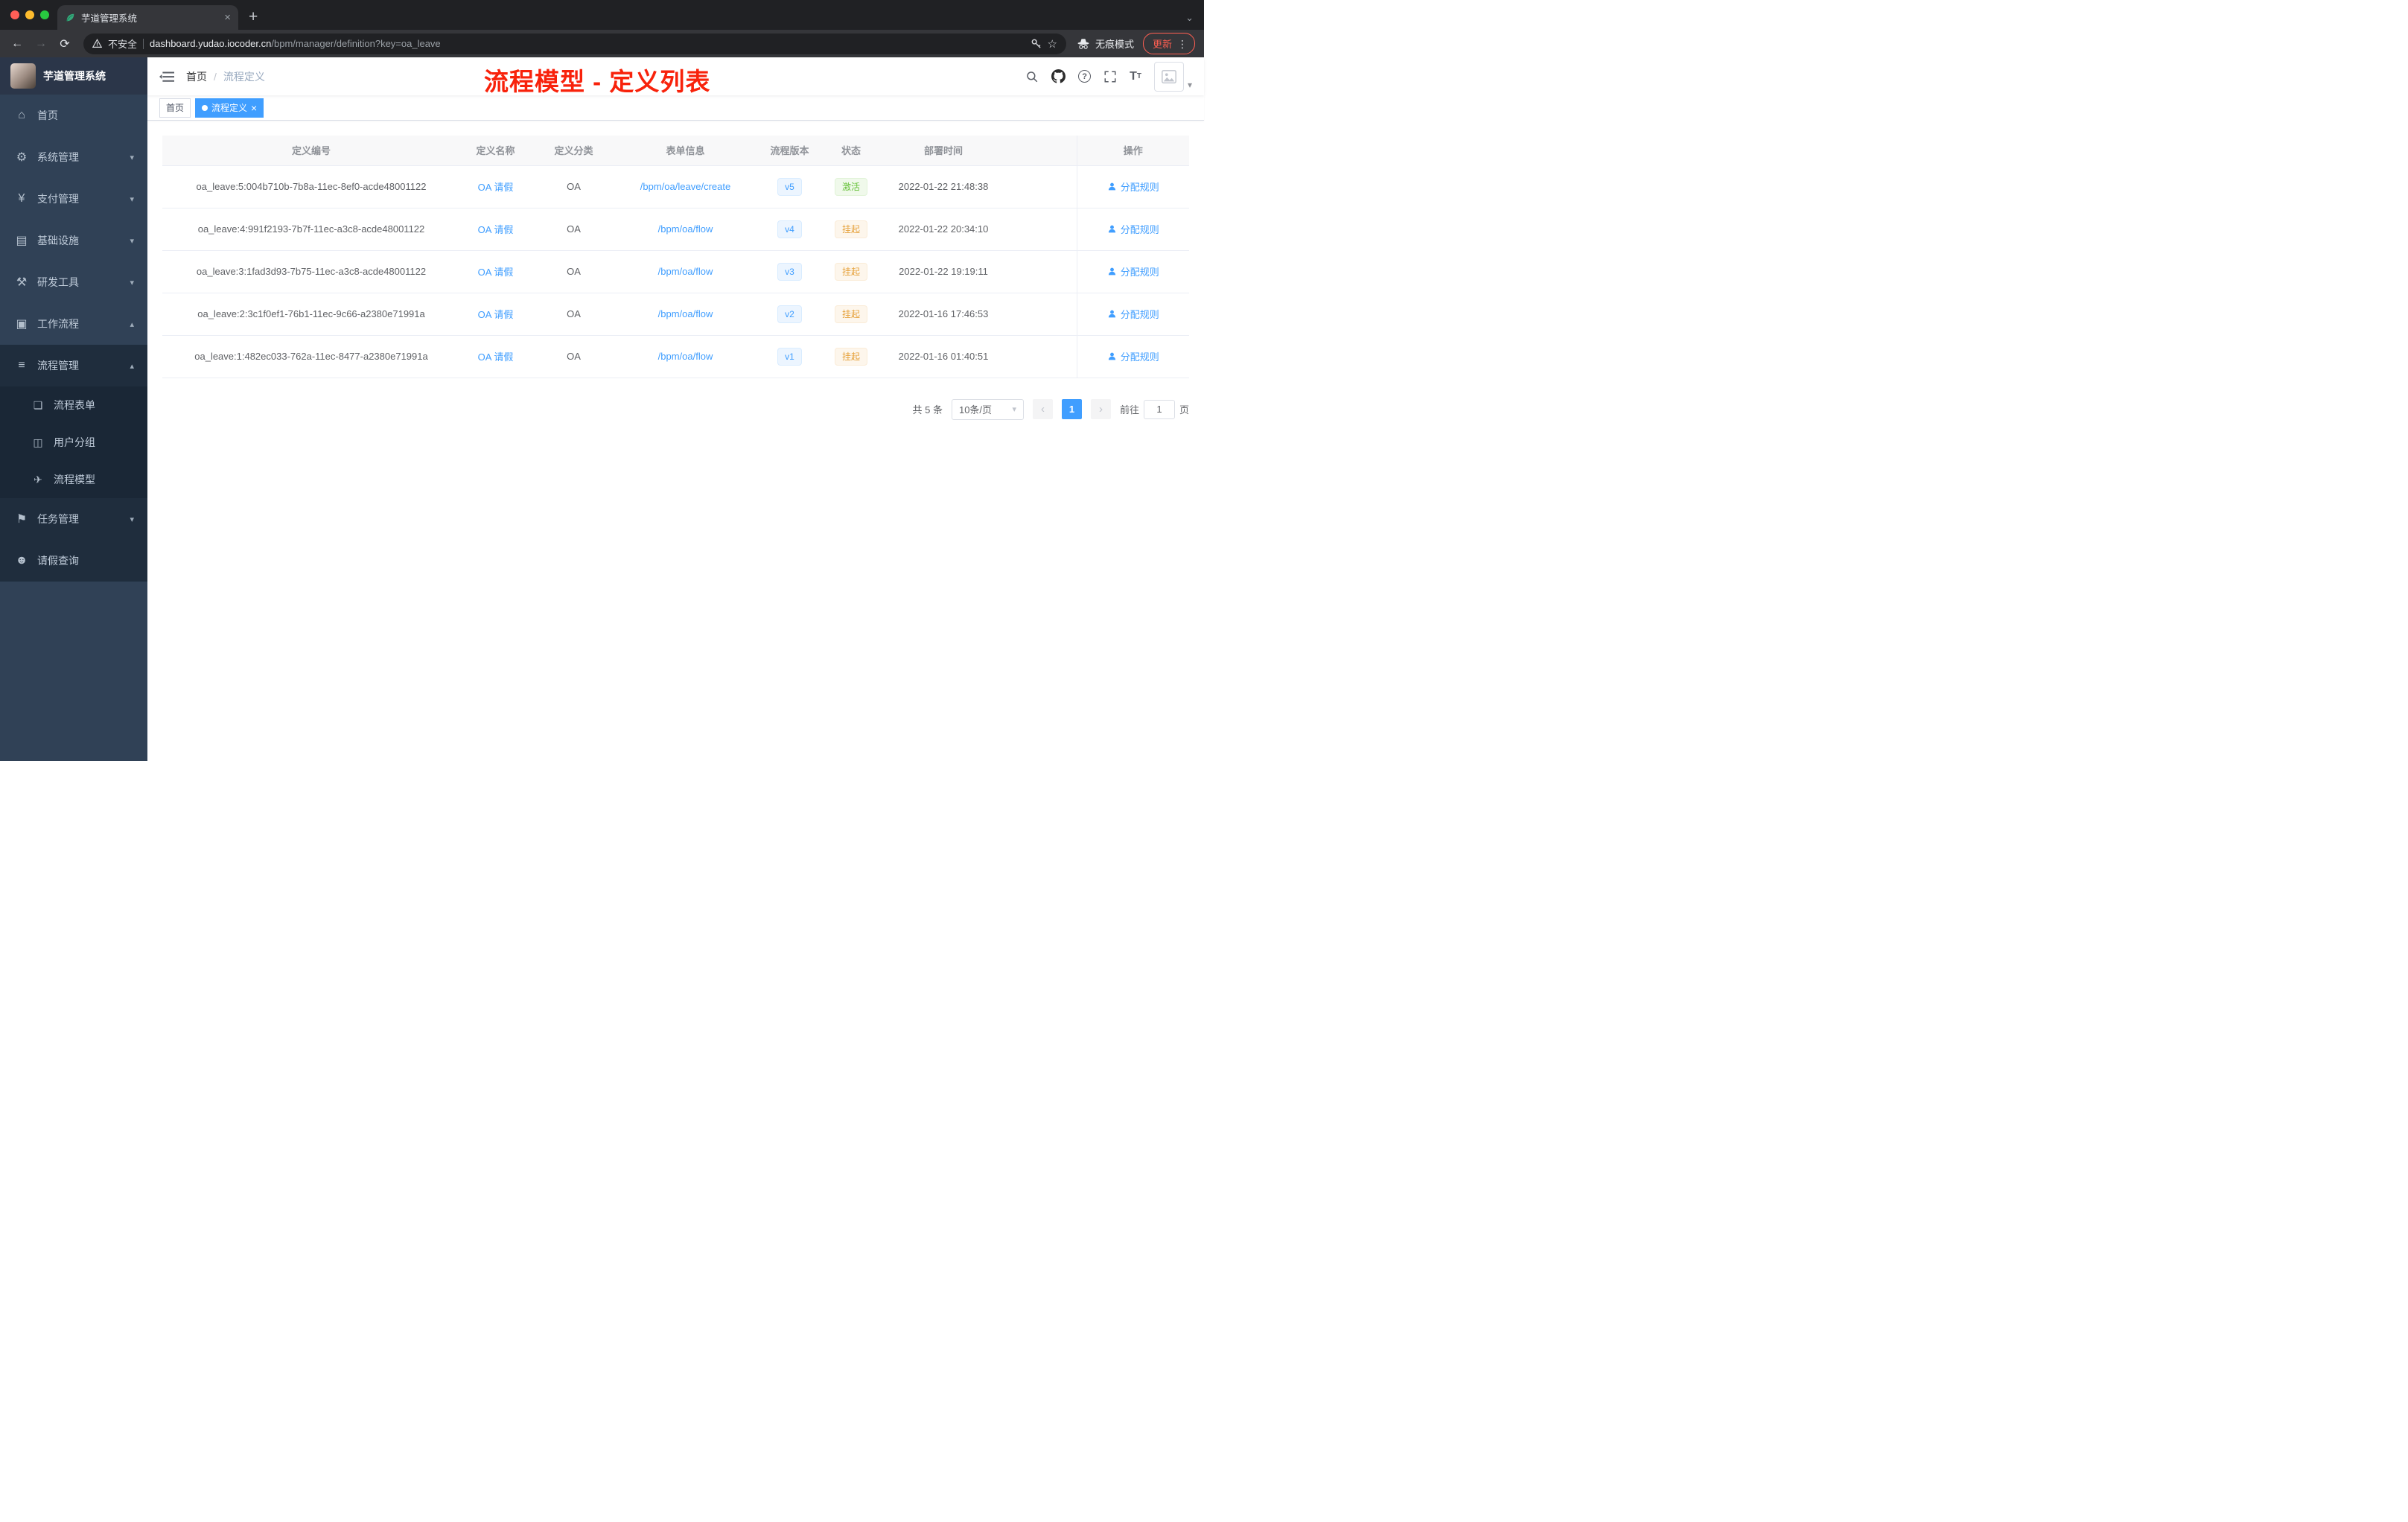 Image resolution: width=2408 pixels, height=1522 pixels. Describe the element at coordinates (73, 519) in the screenshot. I see `sidebar-item-task-management: ⚑ 任务管理 ▾` at that location.